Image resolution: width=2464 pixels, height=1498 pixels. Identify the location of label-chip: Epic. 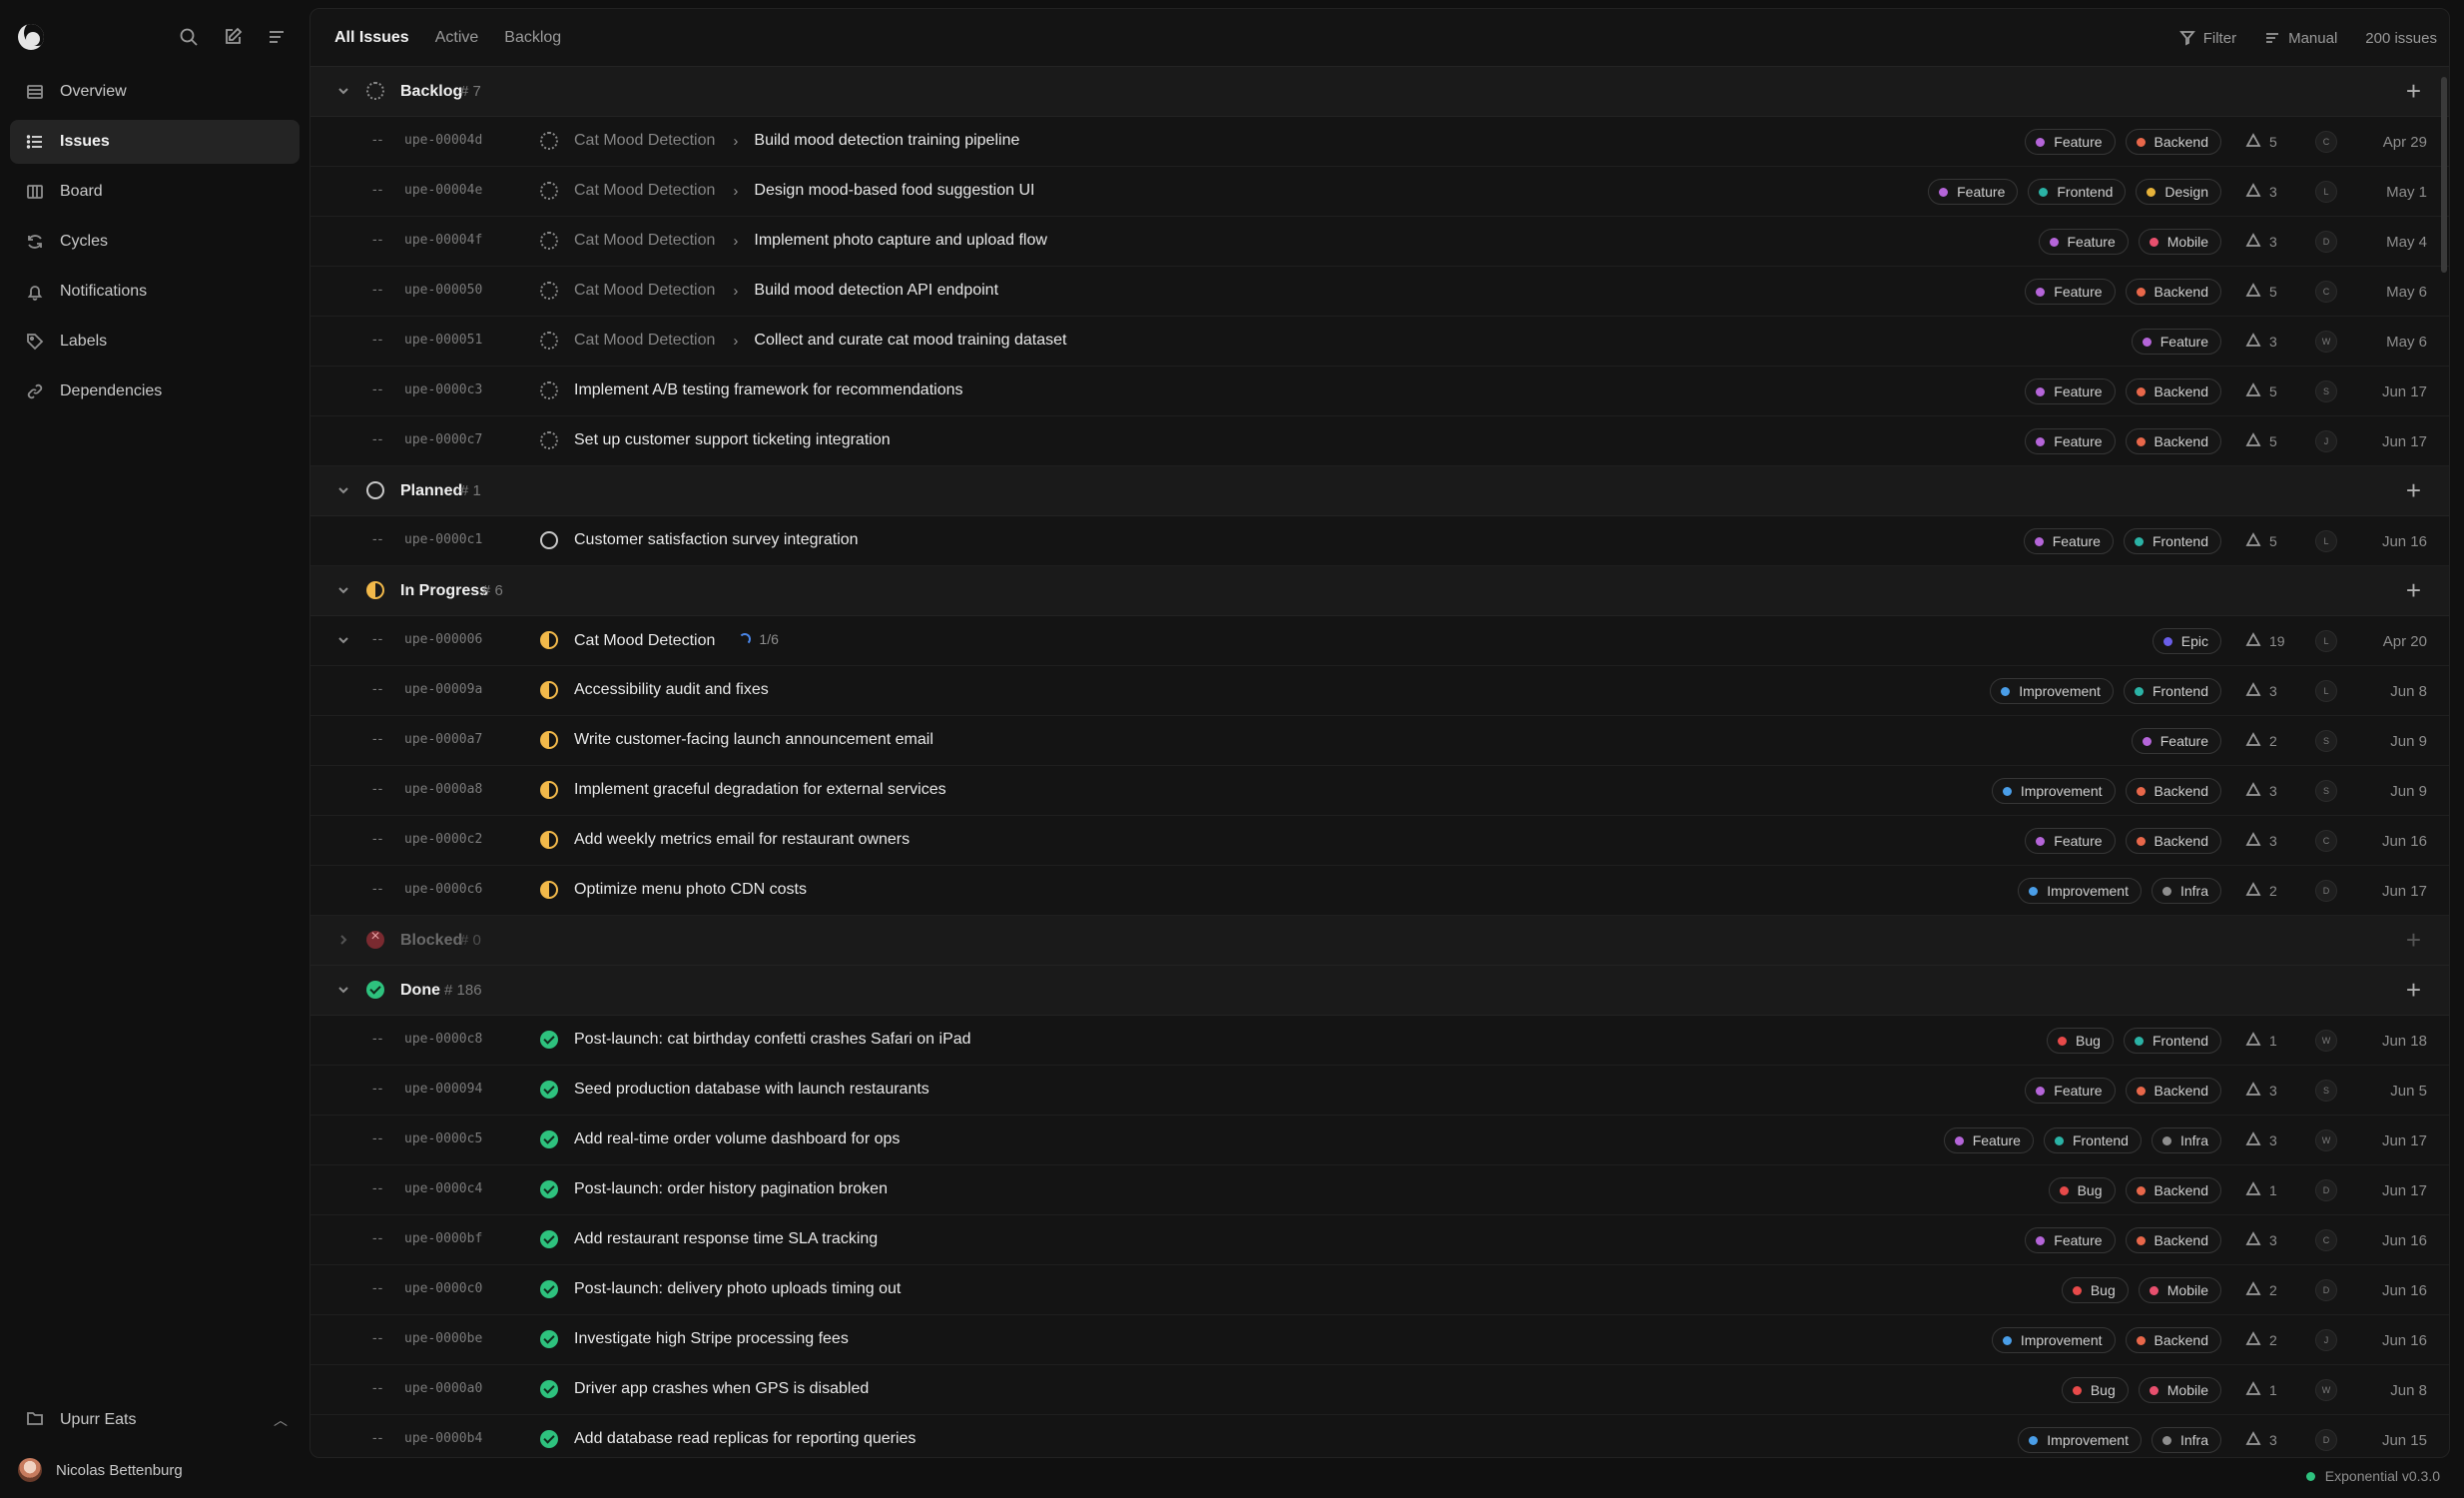
(2186, 641).